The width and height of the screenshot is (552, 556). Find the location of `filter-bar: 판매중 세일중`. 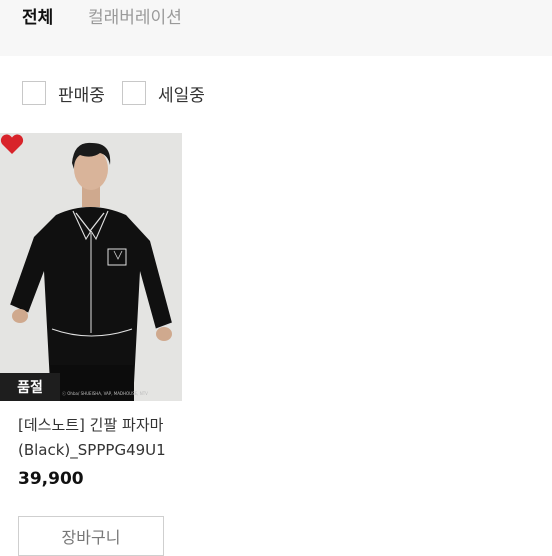

filter-bar: 판매중 세일중 is located at coordinates (276, 93).